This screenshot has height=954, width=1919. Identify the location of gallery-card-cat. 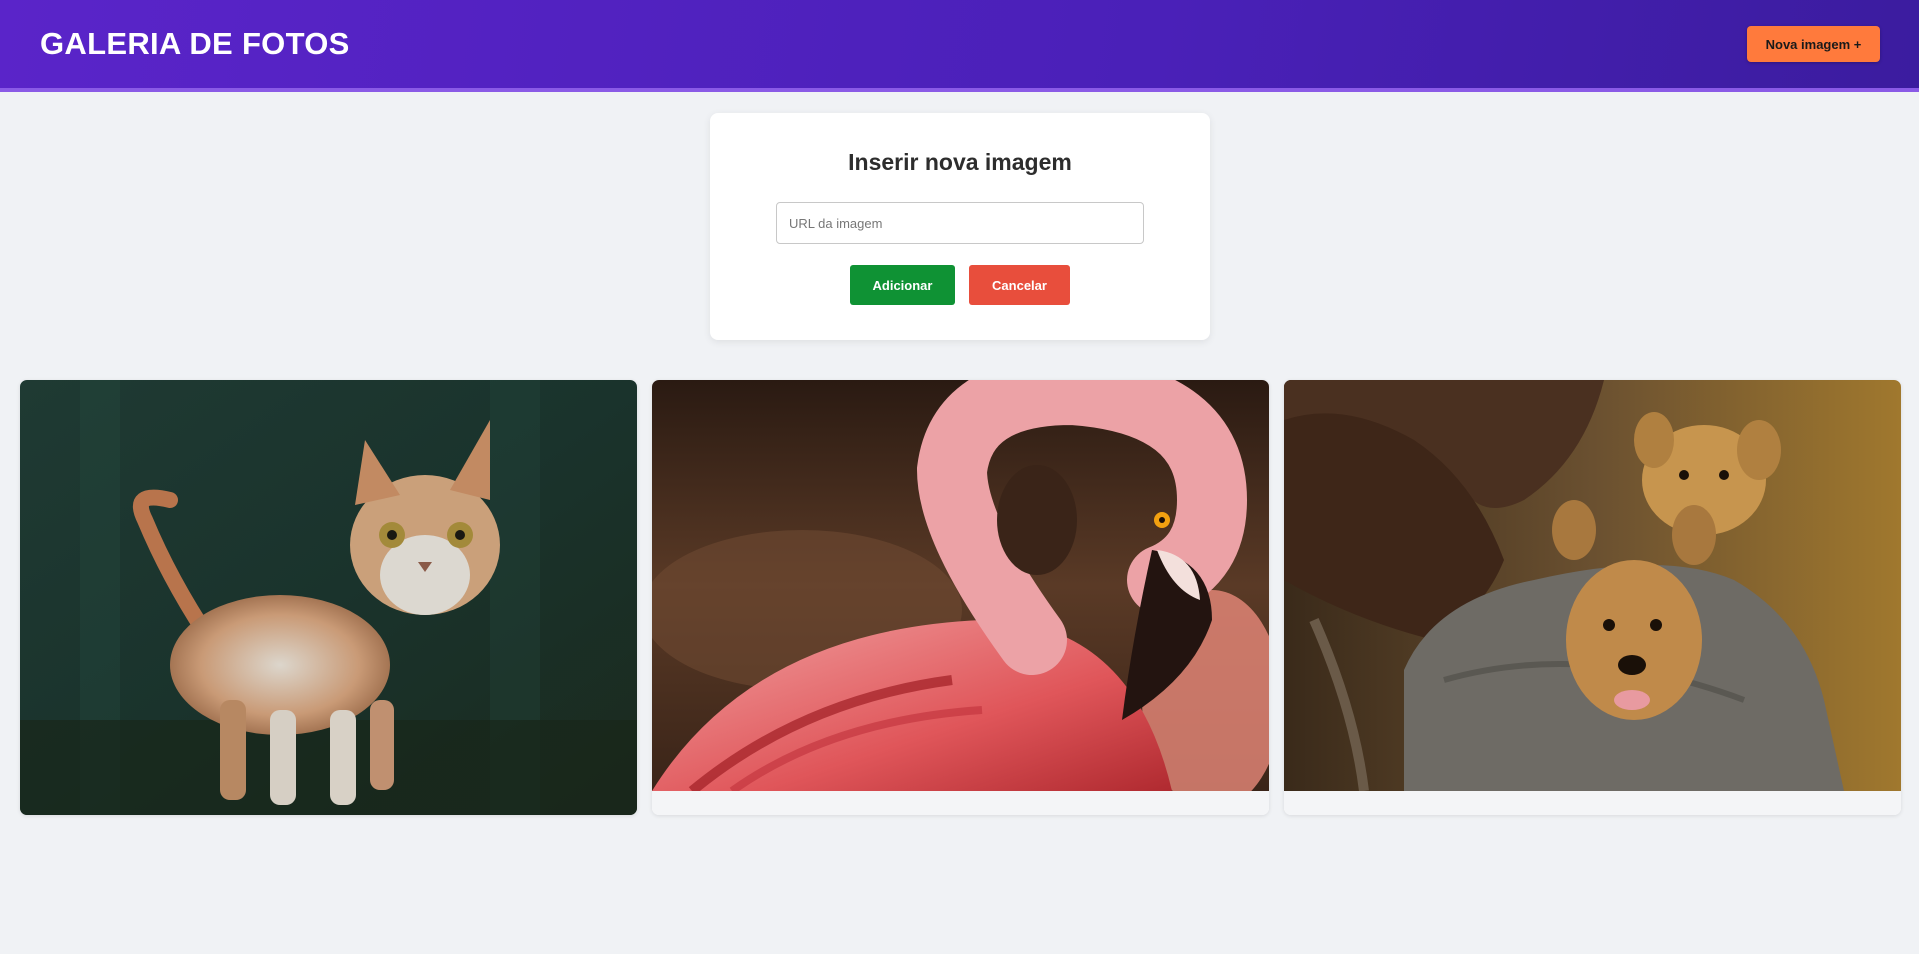
(328, 597).